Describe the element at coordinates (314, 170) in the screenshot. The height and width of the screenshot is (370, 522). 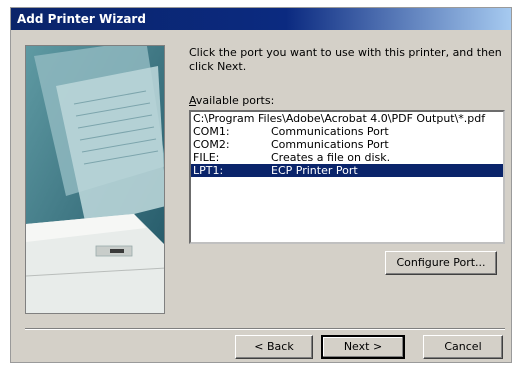
I see `port-description: ECP Printer Port` at that location.